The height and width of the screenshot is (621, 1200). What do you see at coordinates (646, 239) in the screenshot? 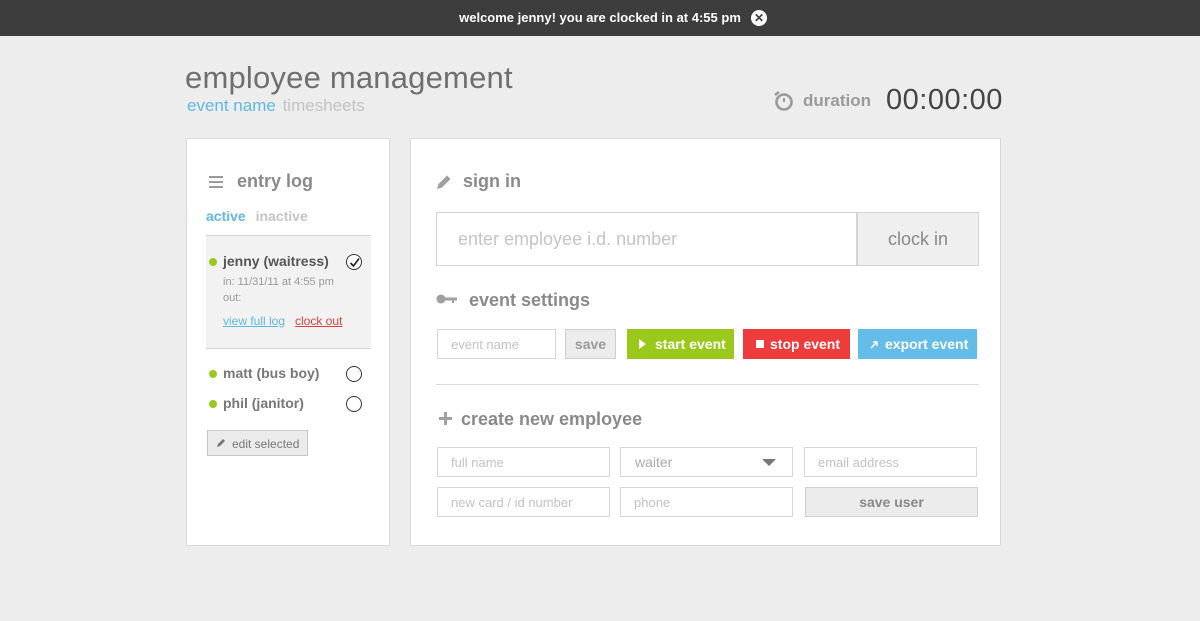
I see `employee-id-input` at bounding box center [646, 239].